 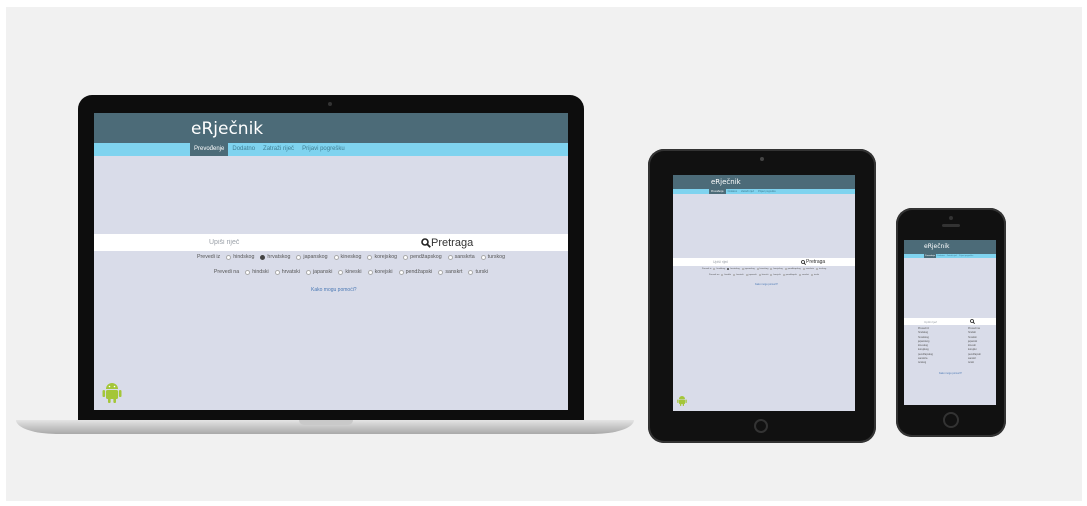 What do you see at coordinates (380, 272) in the screenshot?
I see `to-option-korejski: korejski` at bounding box center [380, 272].